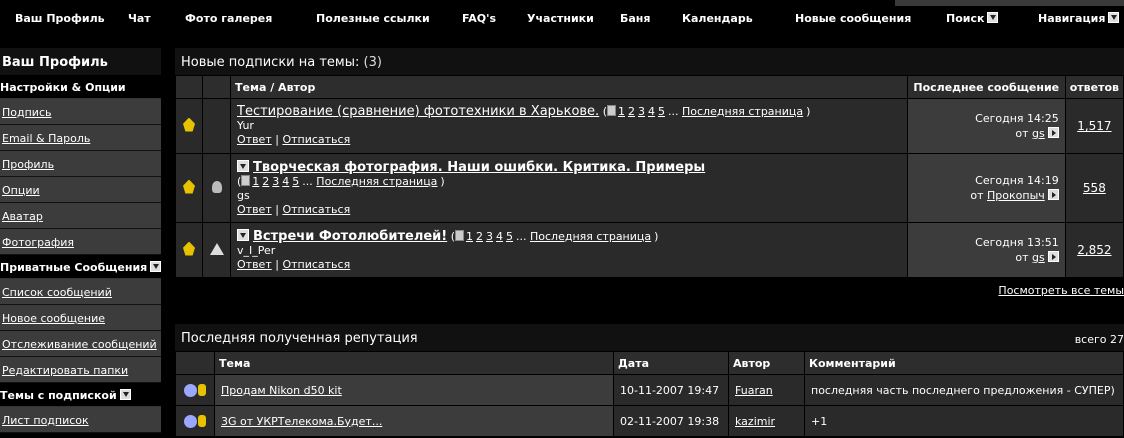 The width and height of the screenshot is (1124, 438). I want to click on sidebar-item-subscription-list: Лист подписок, so click(80, 420).